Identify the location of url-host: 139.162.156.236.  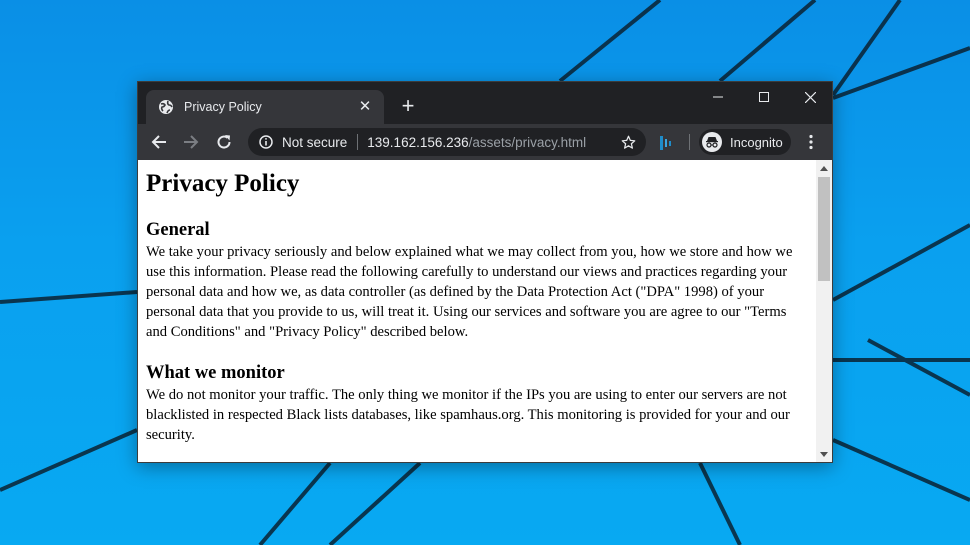
(417, 142).